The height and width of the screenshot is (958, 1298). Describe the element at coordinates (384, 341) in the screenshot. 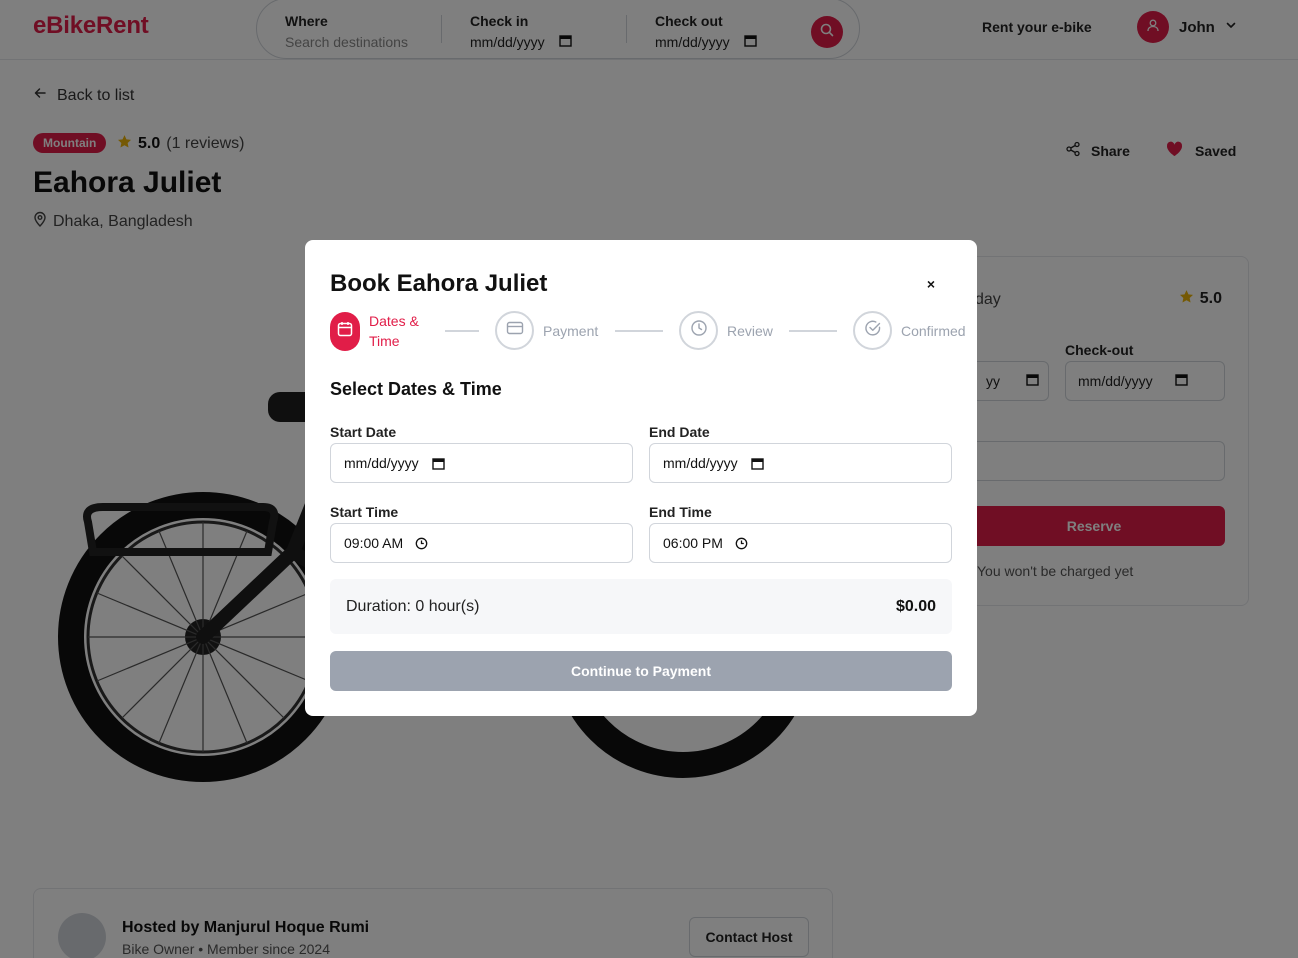

I see `step-label-line2: Time` at that location.